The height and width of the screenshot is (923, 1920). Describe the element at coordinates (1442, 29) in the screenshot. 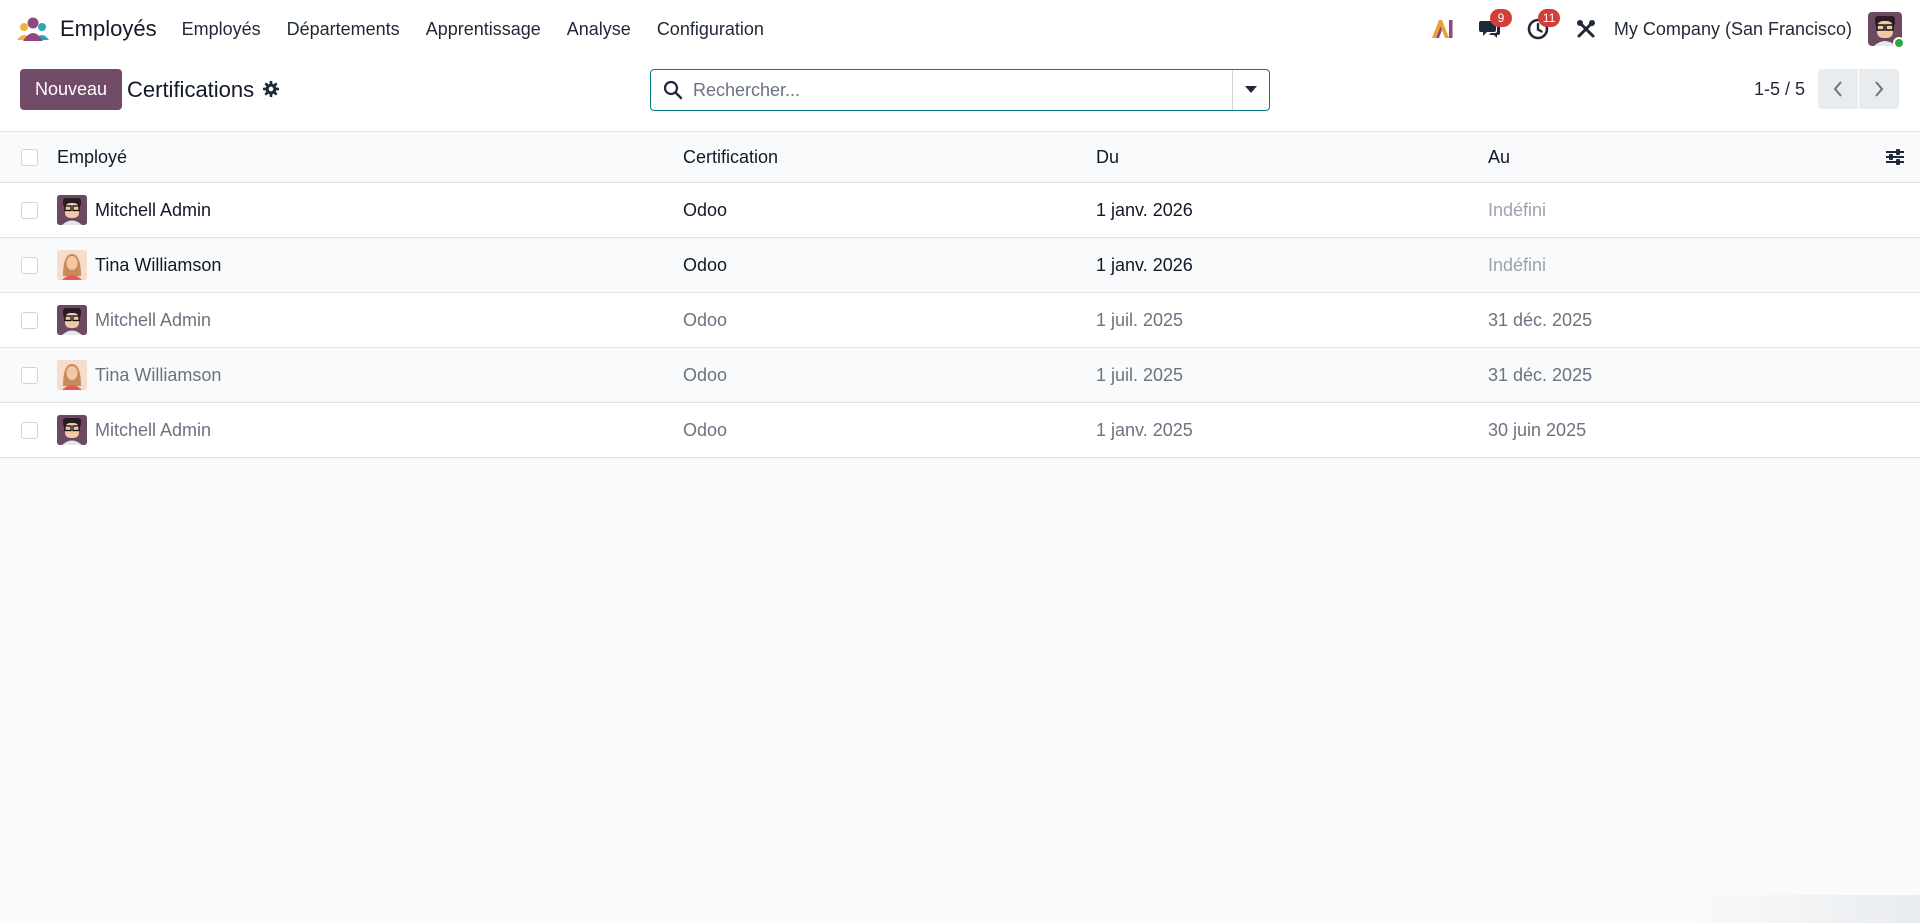

I see `ai-icon` at that location.